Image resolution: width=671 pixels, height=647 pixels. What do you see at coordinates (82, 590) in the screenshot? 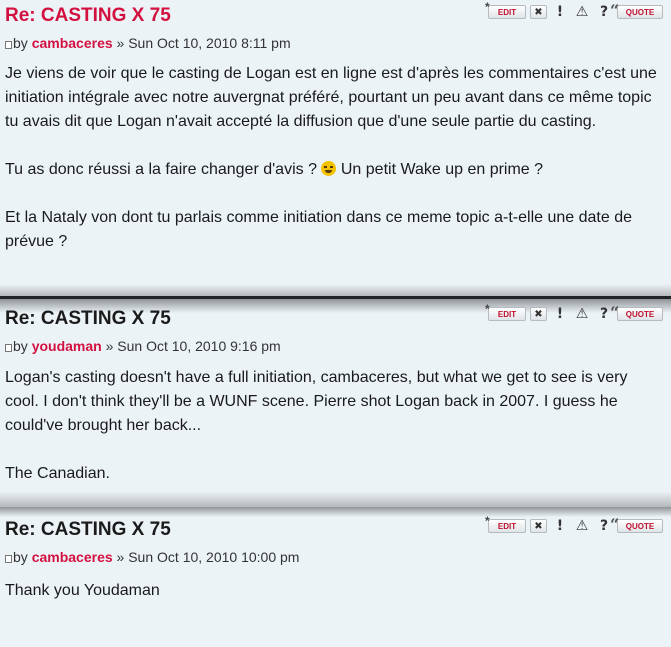
I see `post-paragraph: Thank you Youdaman` at bounding box center [82, 590].